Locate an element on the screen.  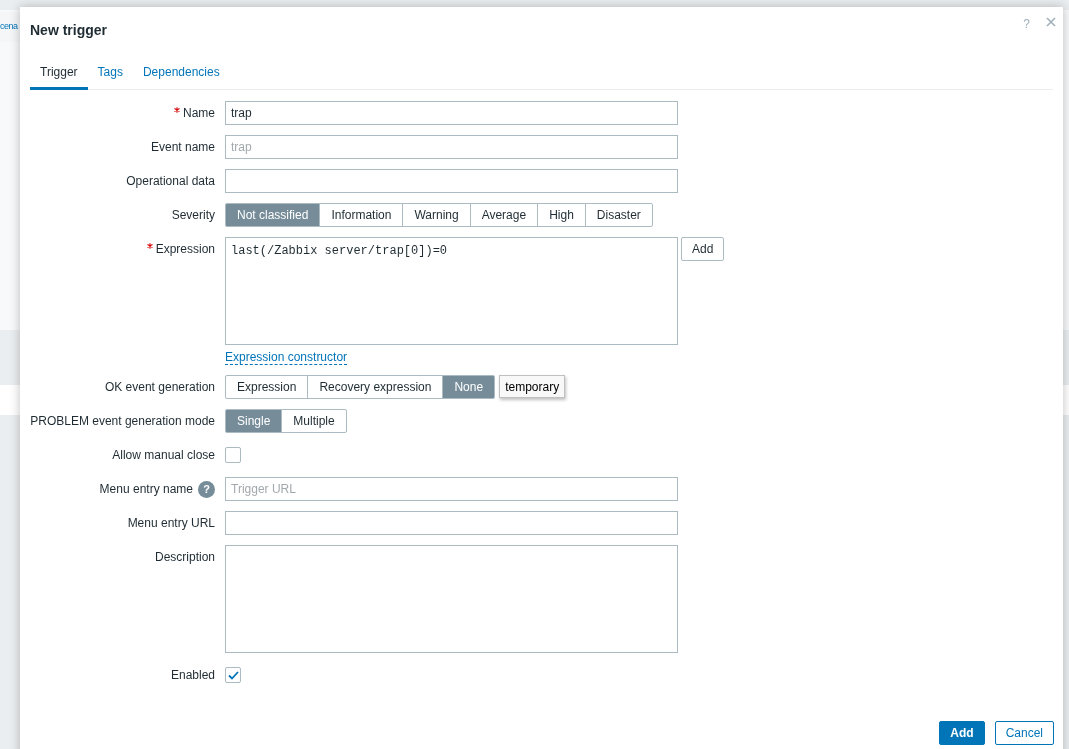
field-label: Expression is located at coordinates (185, 249).